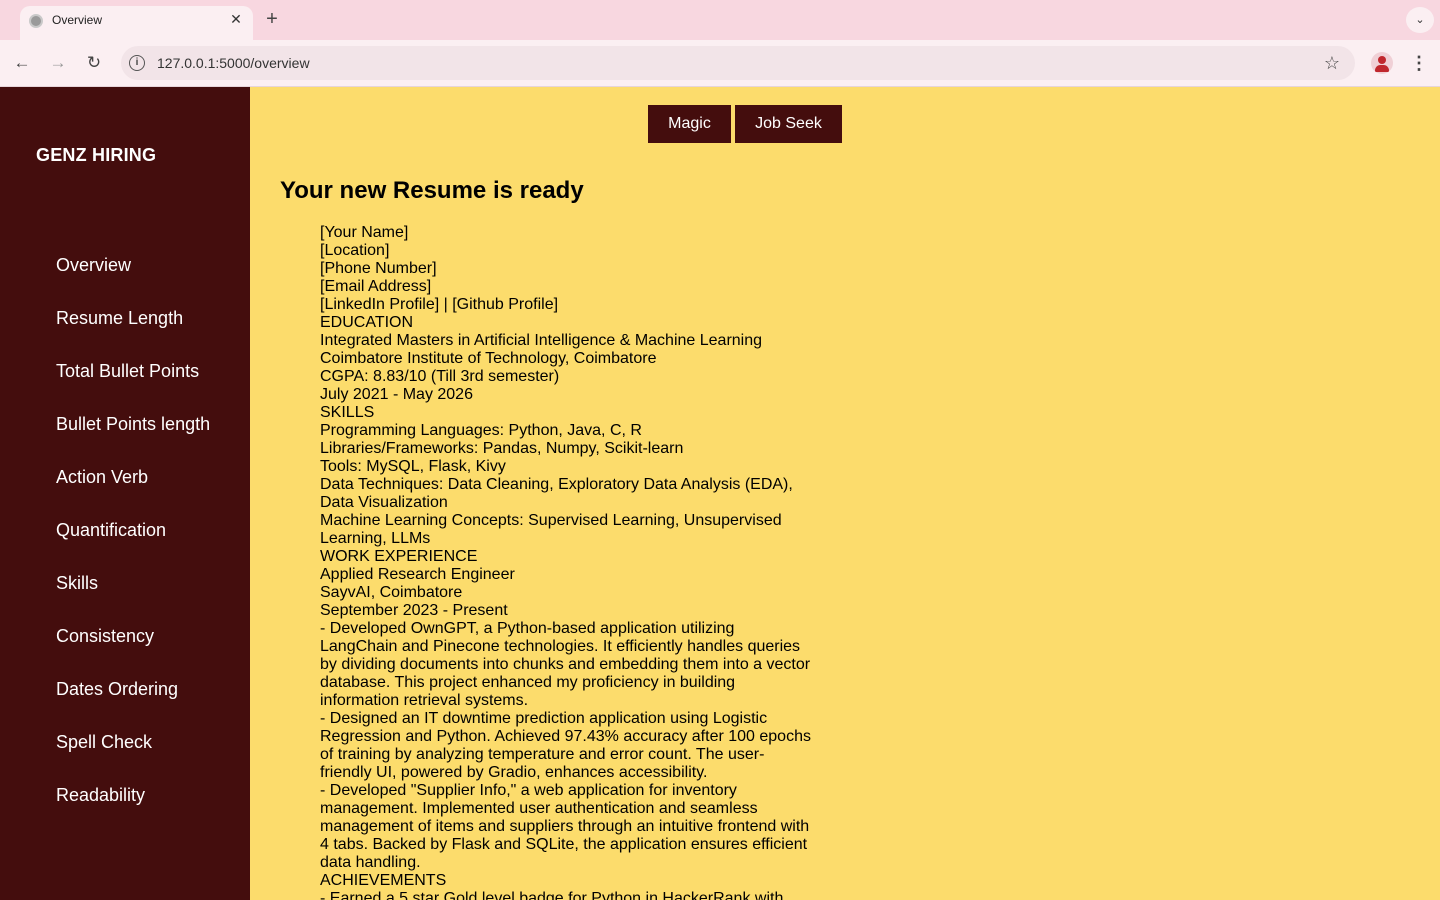 This screenshot has width=1440, height=900. Describe the element at coordinates (720, 20) in the screenshot. I see `browser-tab-bar: Overview ✕ + ⌄` at that location.